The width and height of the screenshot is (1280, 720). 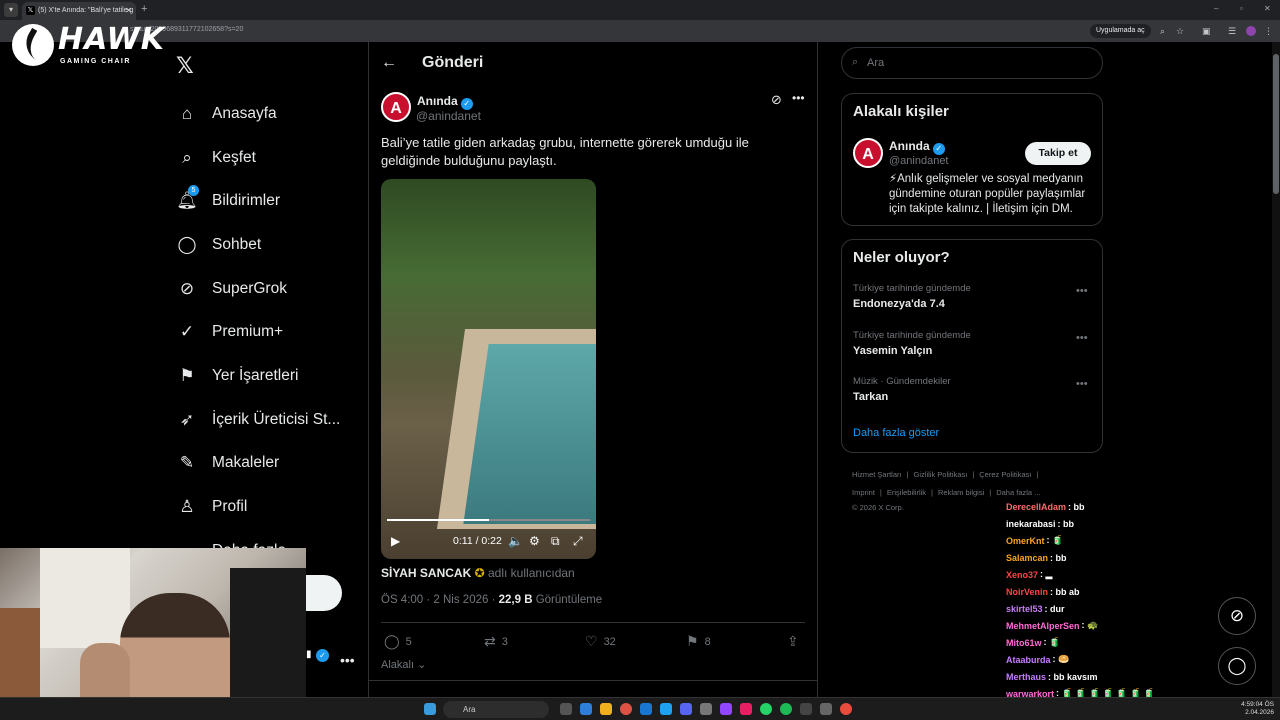 I want to click on minimize-icon: –, so click(x=1216, y=8).